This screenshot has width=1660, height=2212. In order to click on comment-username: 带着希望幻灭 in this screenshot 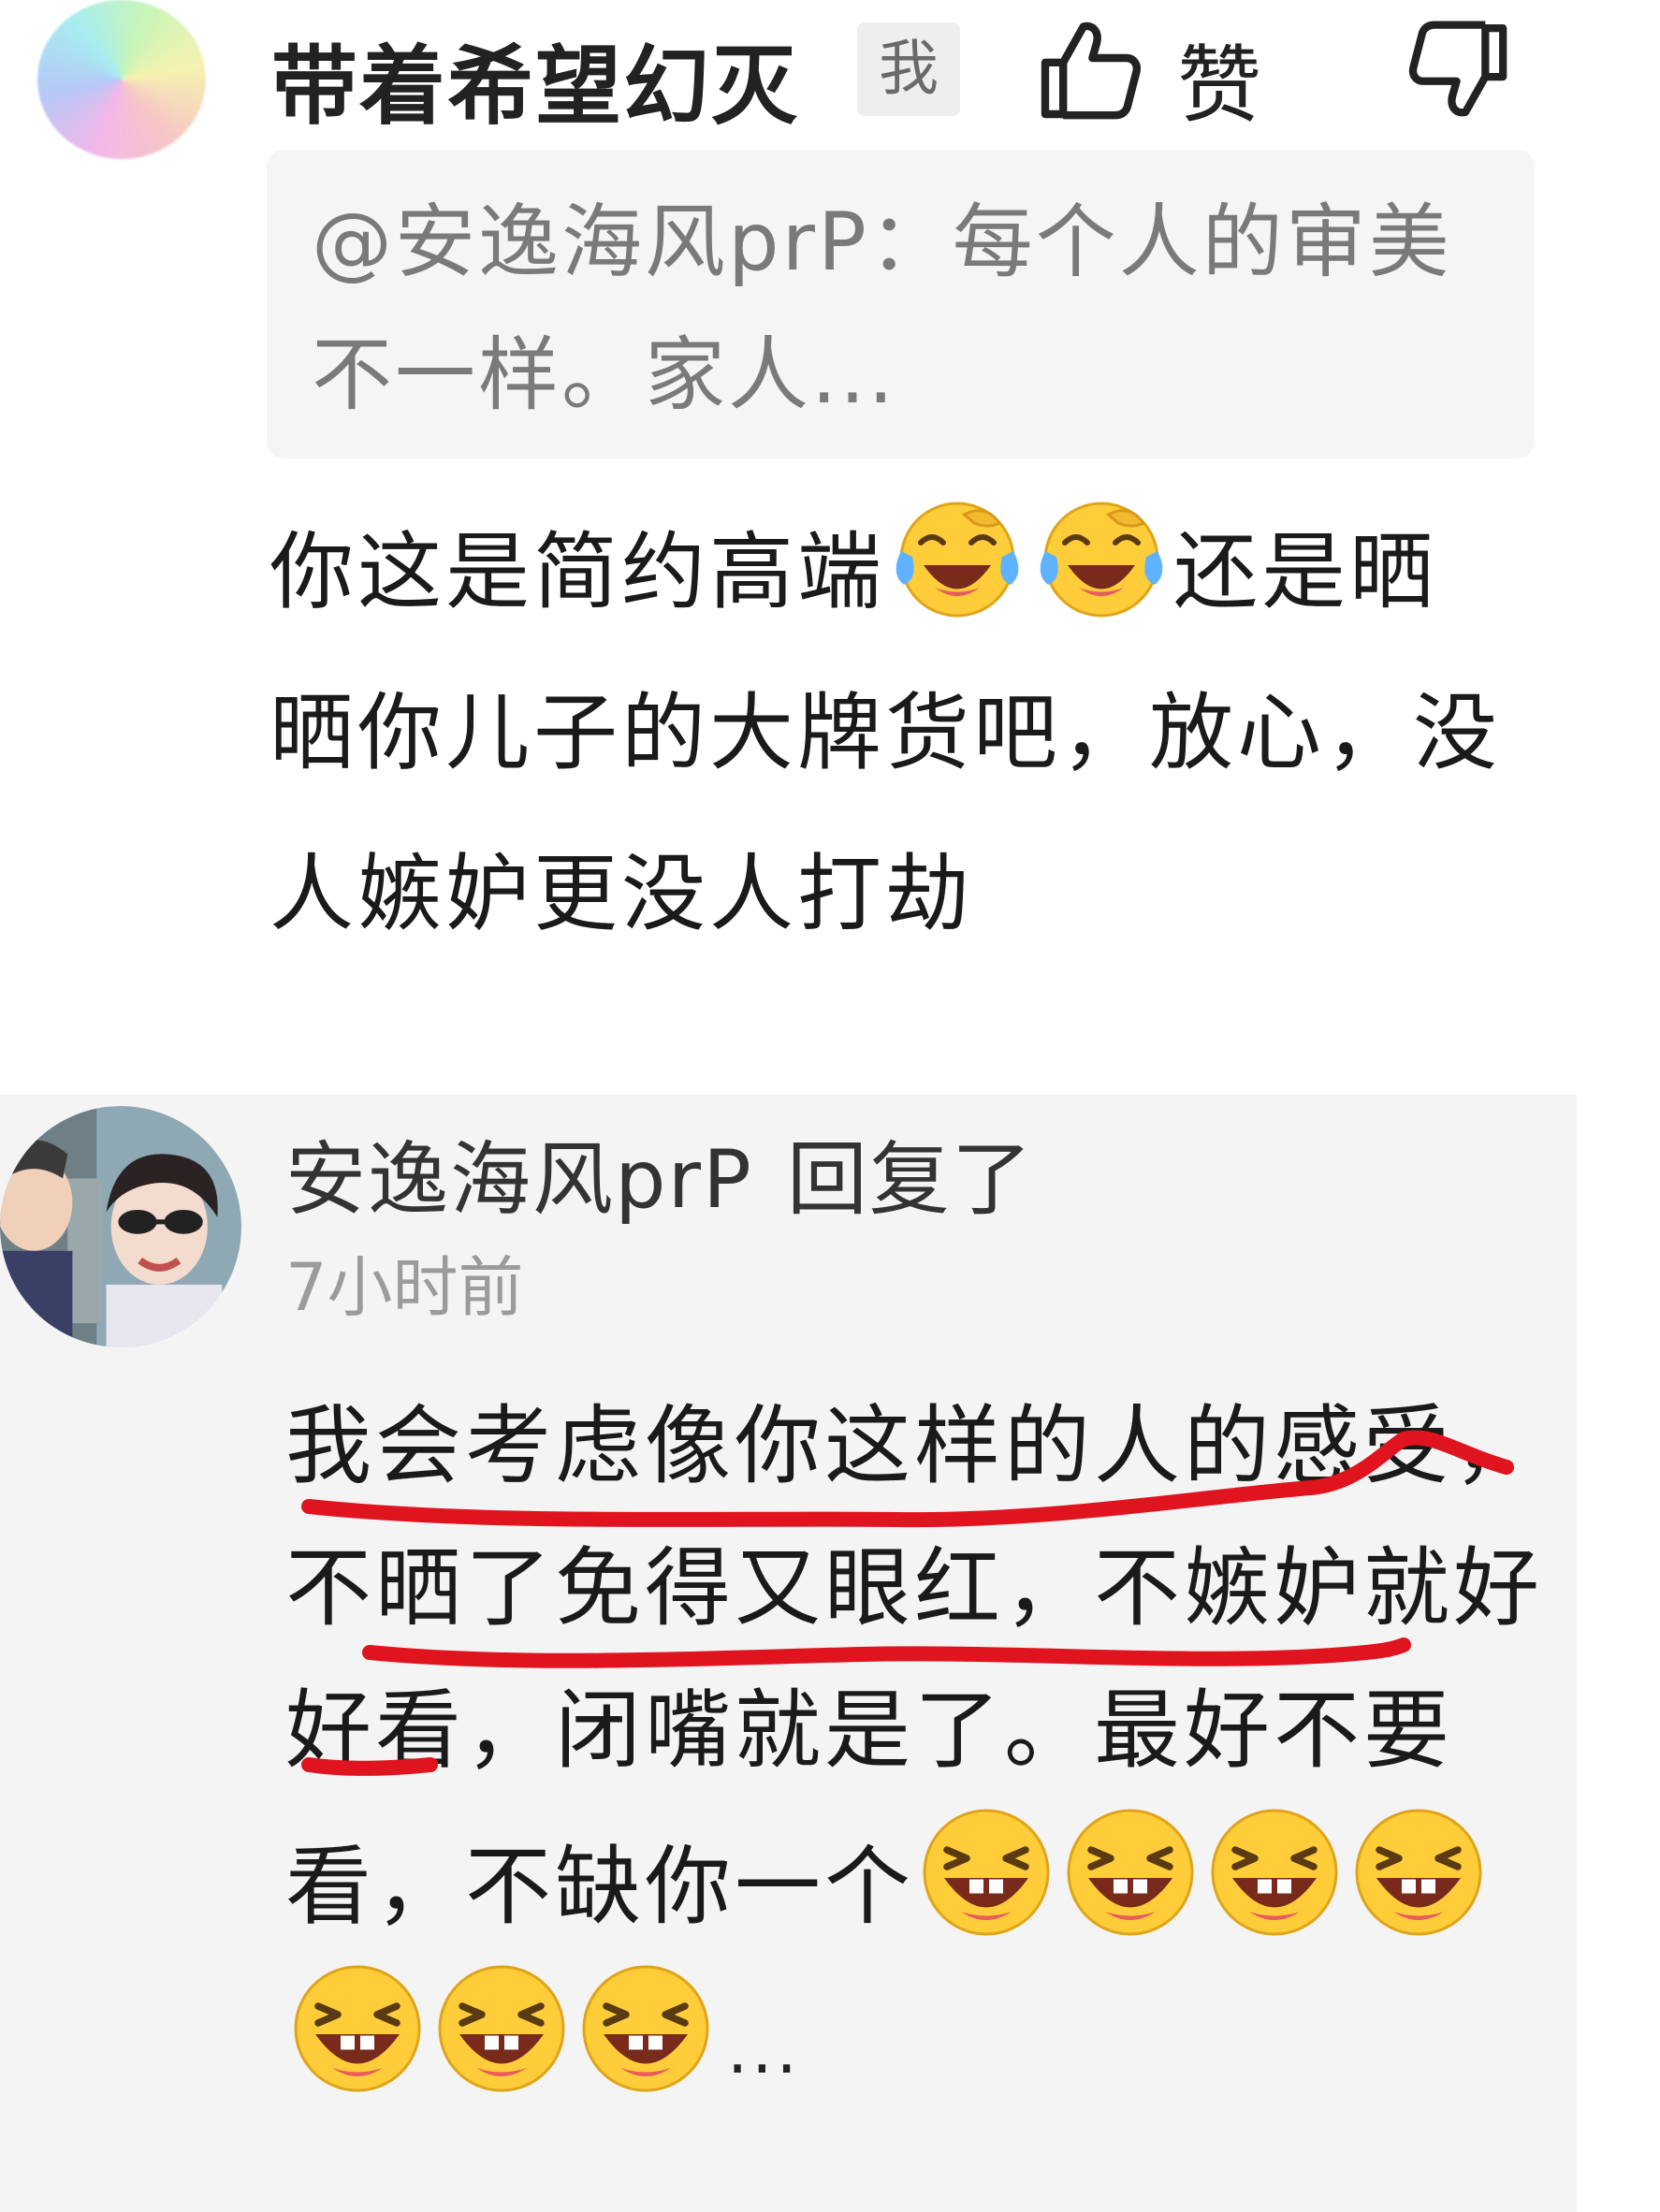, I will do `click(535, 79)`.